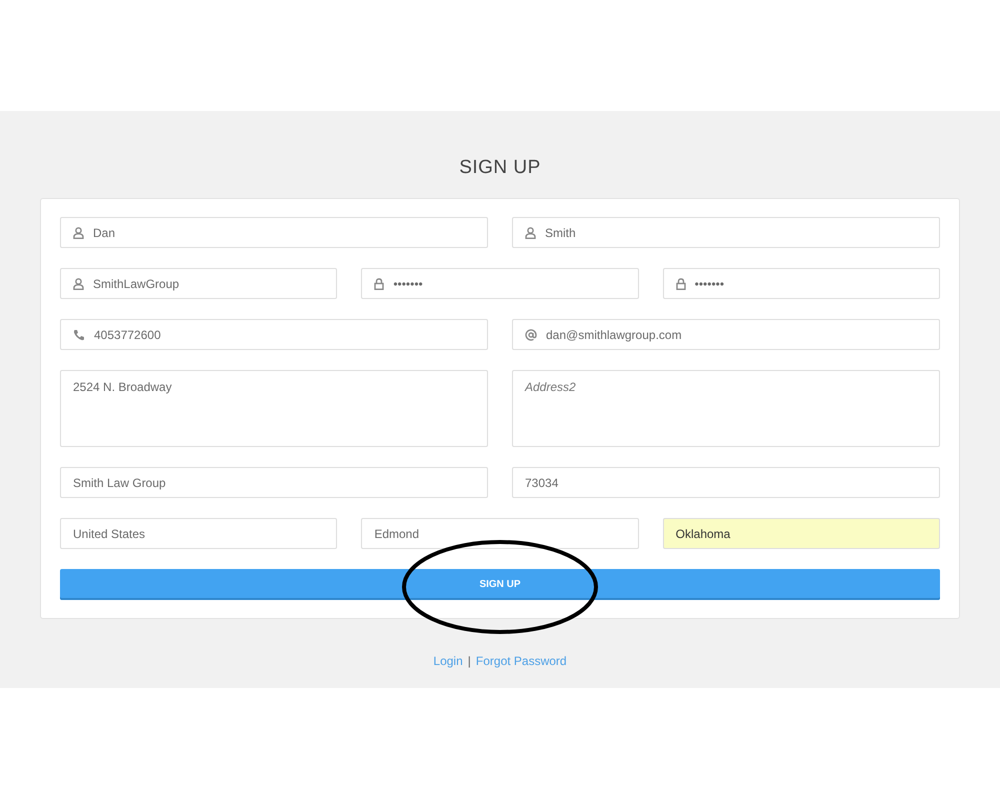 This screenshot has width=1000, height=800. Describe the element at coordinates (726, 334) in the screenshot. I see `input-field: dan@smithlawgroup.com` at that location.